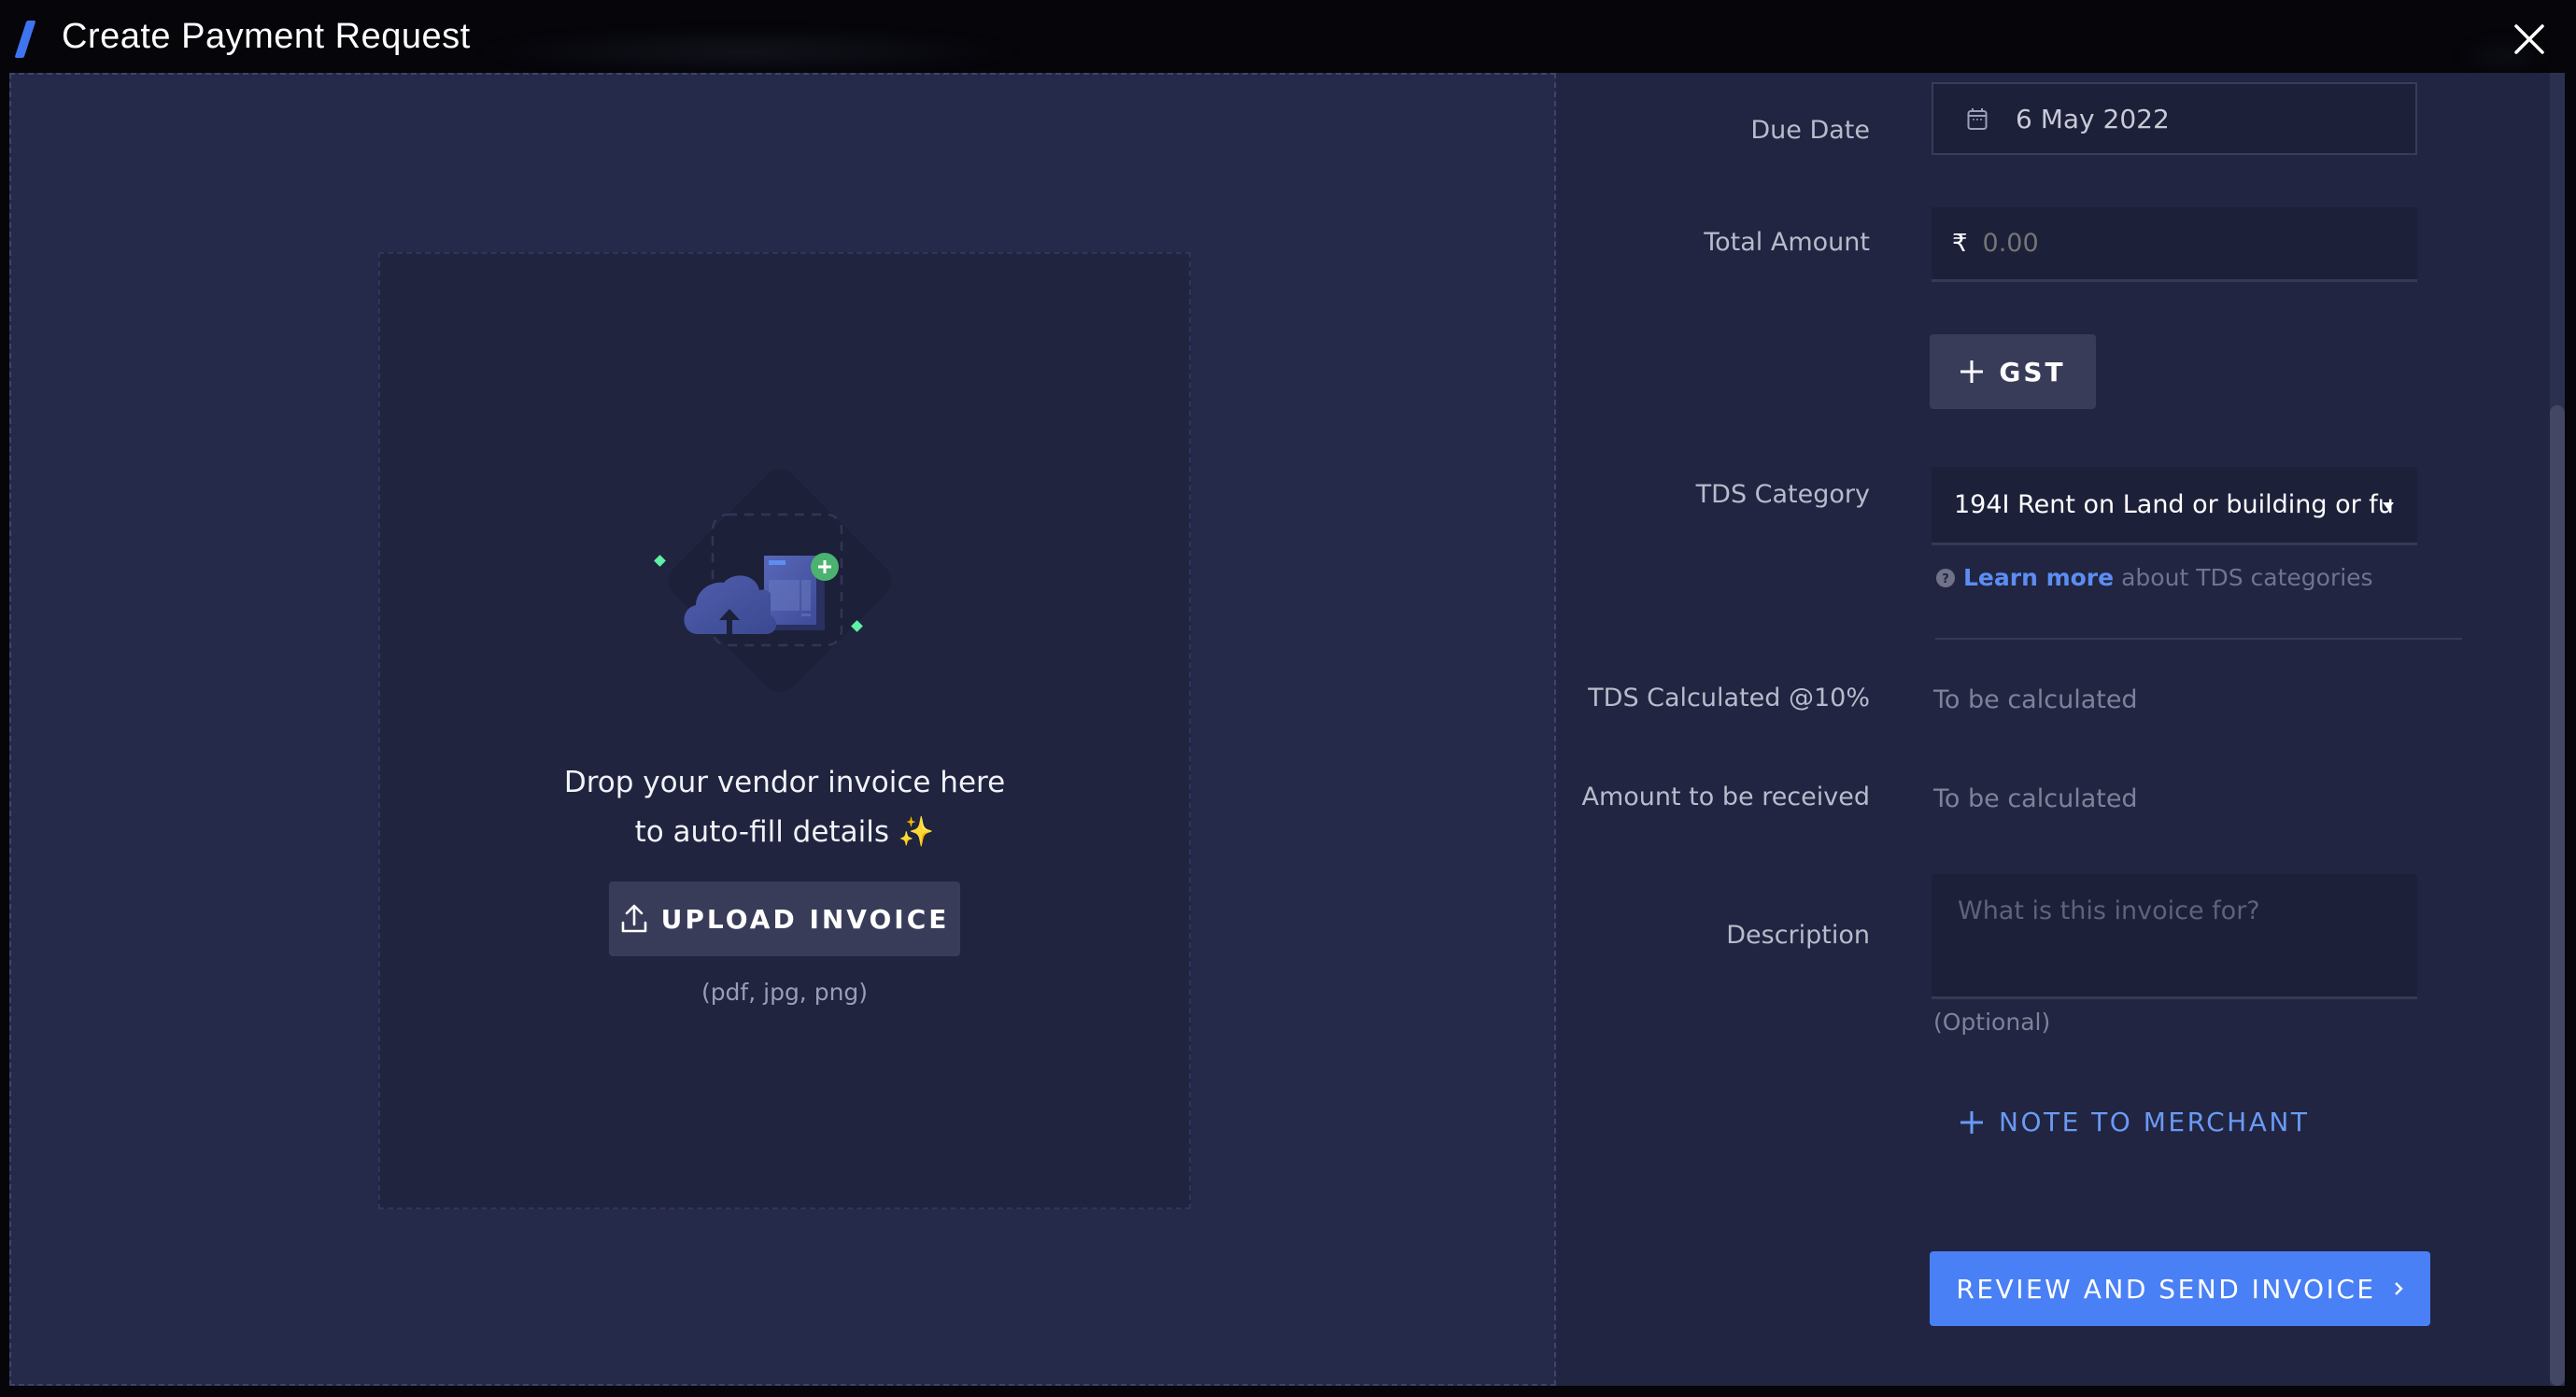 The width and height of the screenshot is (2576, 1397). I want to click on total-amount-input, so click(2169, 243).